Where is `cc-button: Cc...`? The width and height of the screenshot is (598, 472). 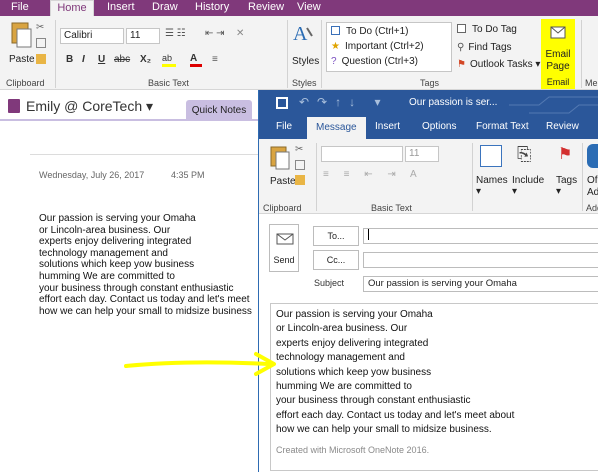 cc-button: Cc... is located at coordinates (336, 260).